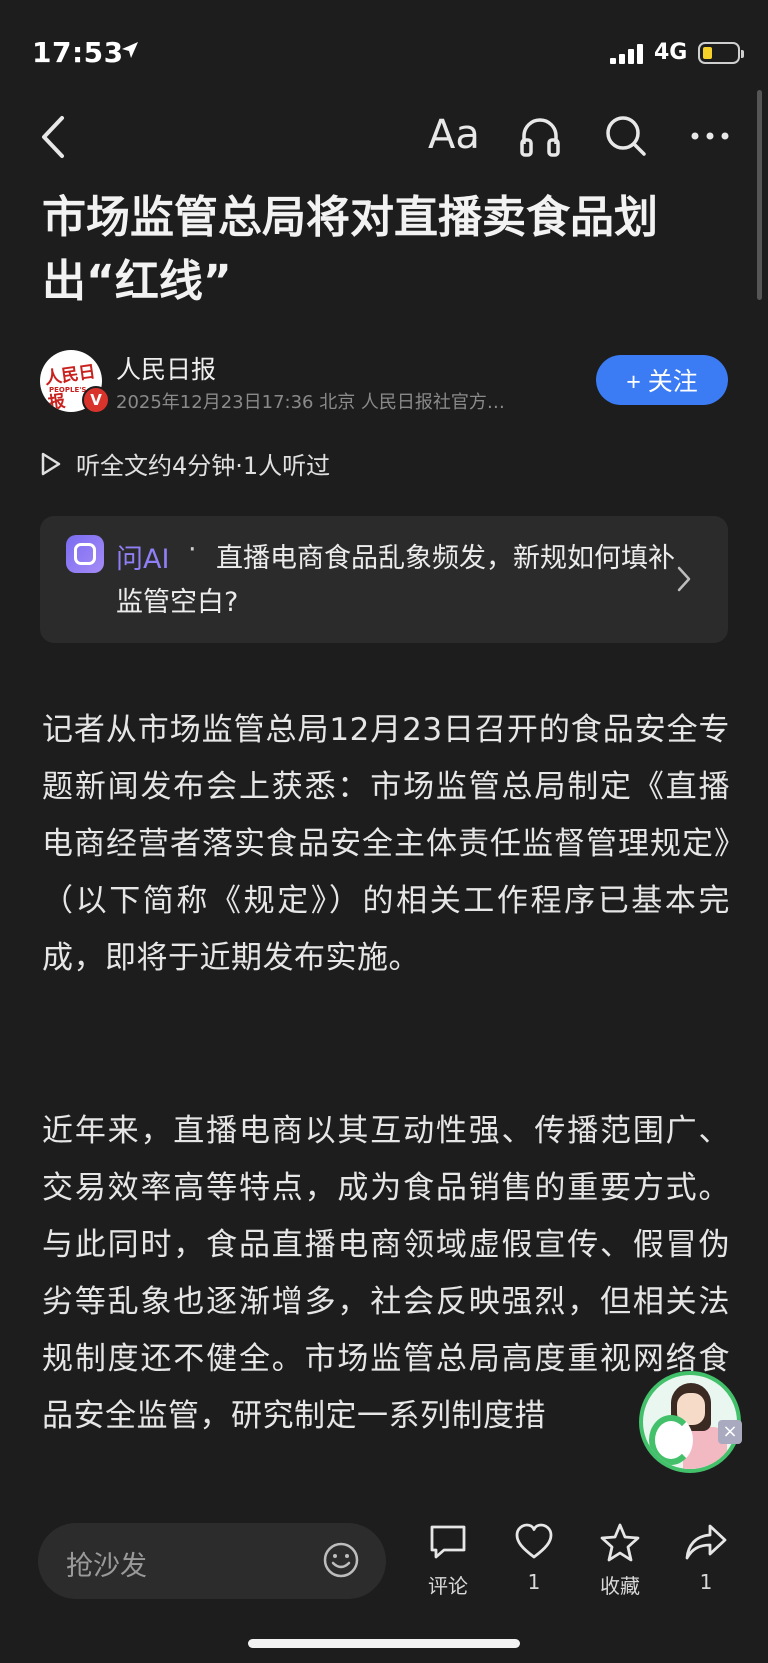  What do you see at coordinates (671, 1440) in the screenshot?
I see `assistant-logo-icon` at bounding box center [671, 1440].